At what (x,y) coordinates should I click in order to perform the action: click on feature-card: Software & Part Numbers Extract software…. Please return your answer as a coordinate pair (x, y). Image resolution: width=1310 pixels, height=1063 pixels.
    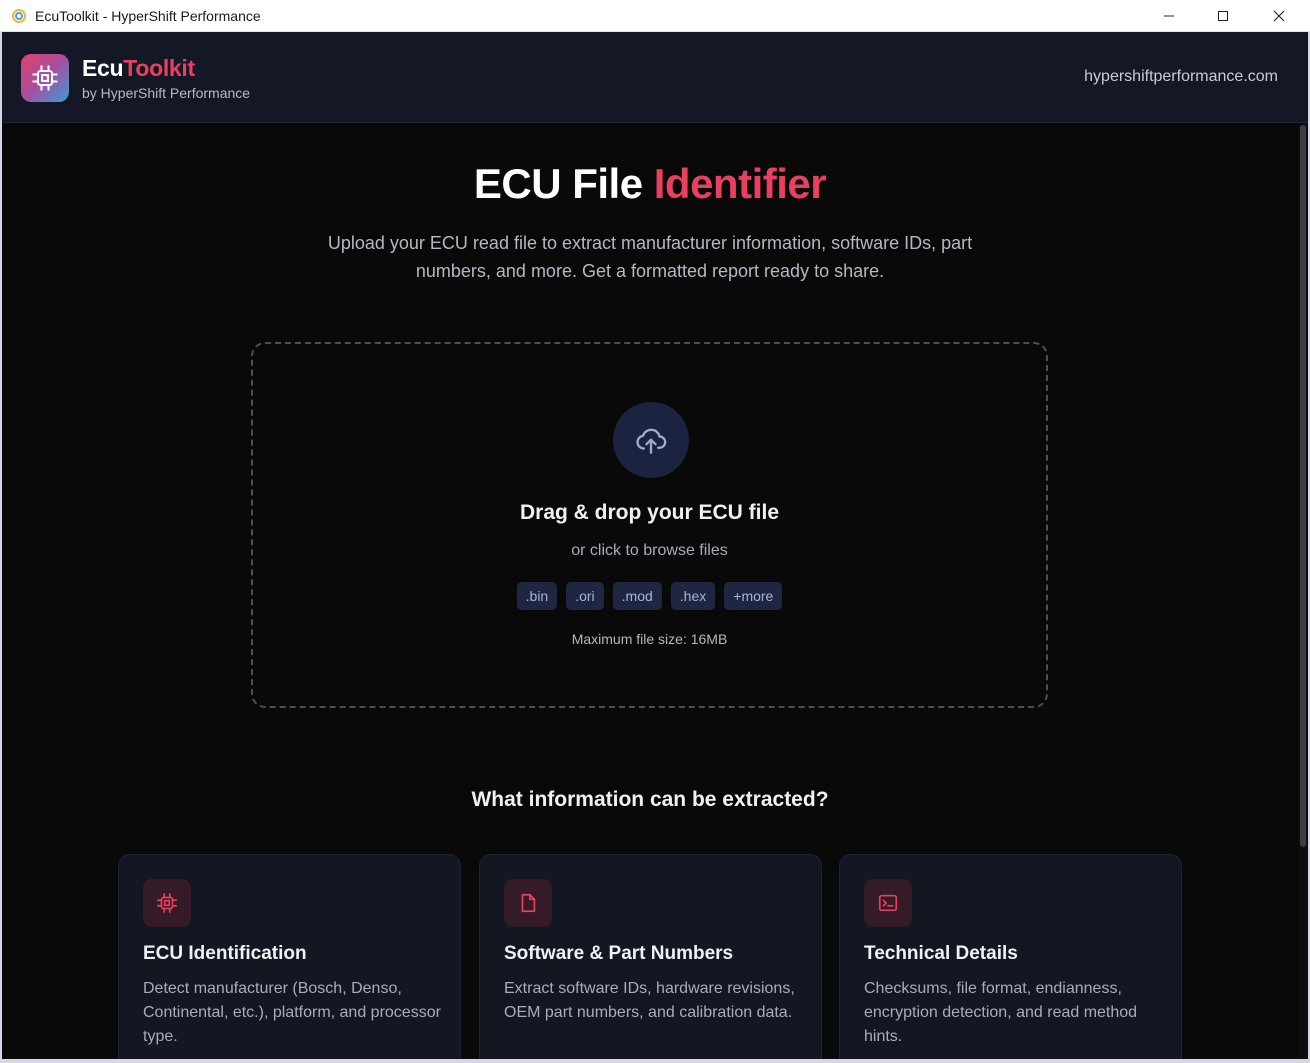
    Looking at the image, I should click on (650, 956).